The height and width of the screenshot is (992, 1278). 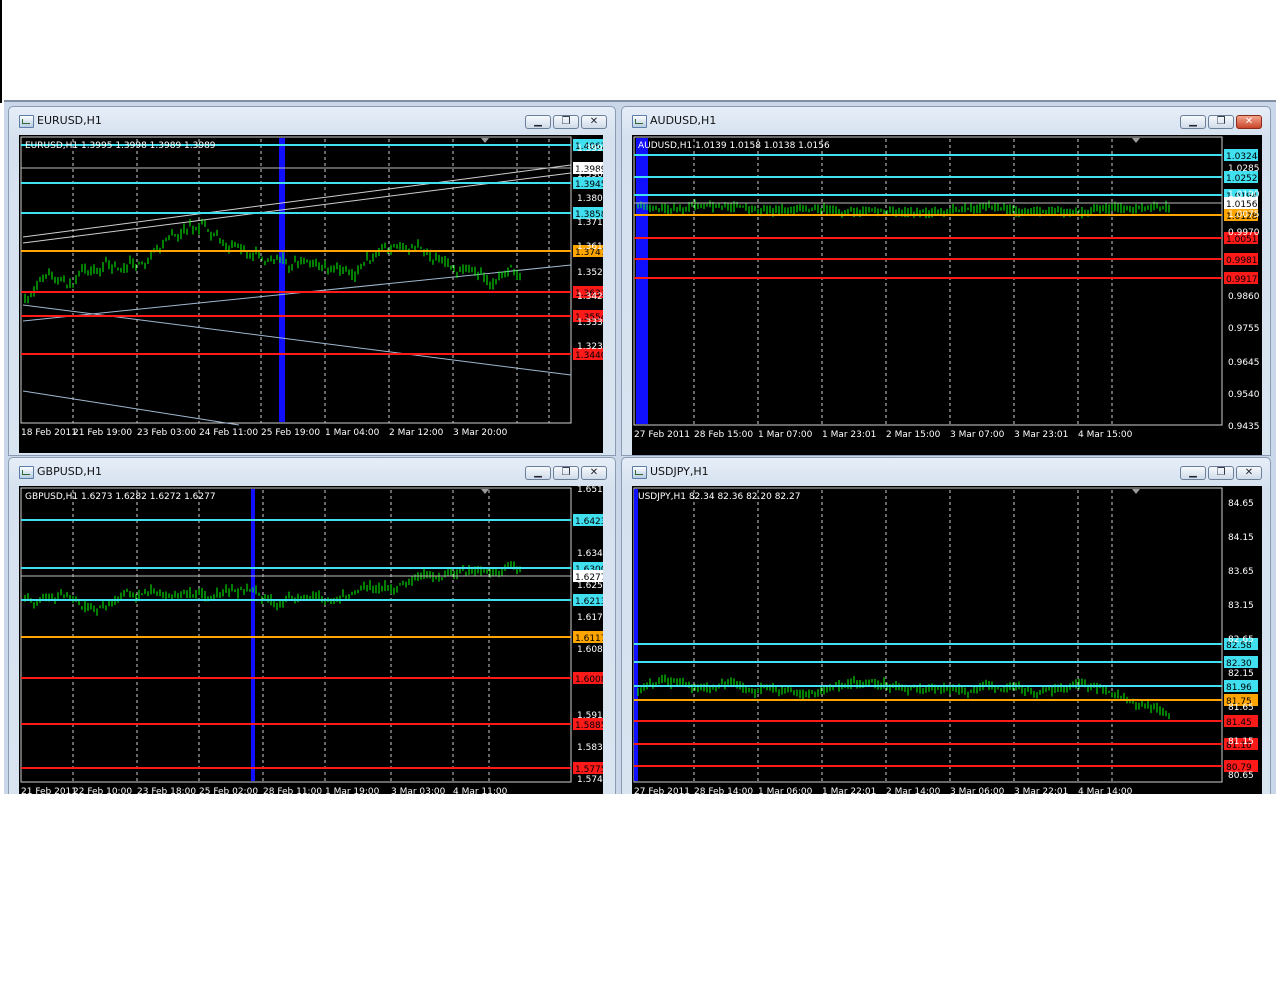 What do you see at coordinates (590, 780) in the screenshot?
I see `price-axis-label: 1.5745` at bounding box center [590, 780].